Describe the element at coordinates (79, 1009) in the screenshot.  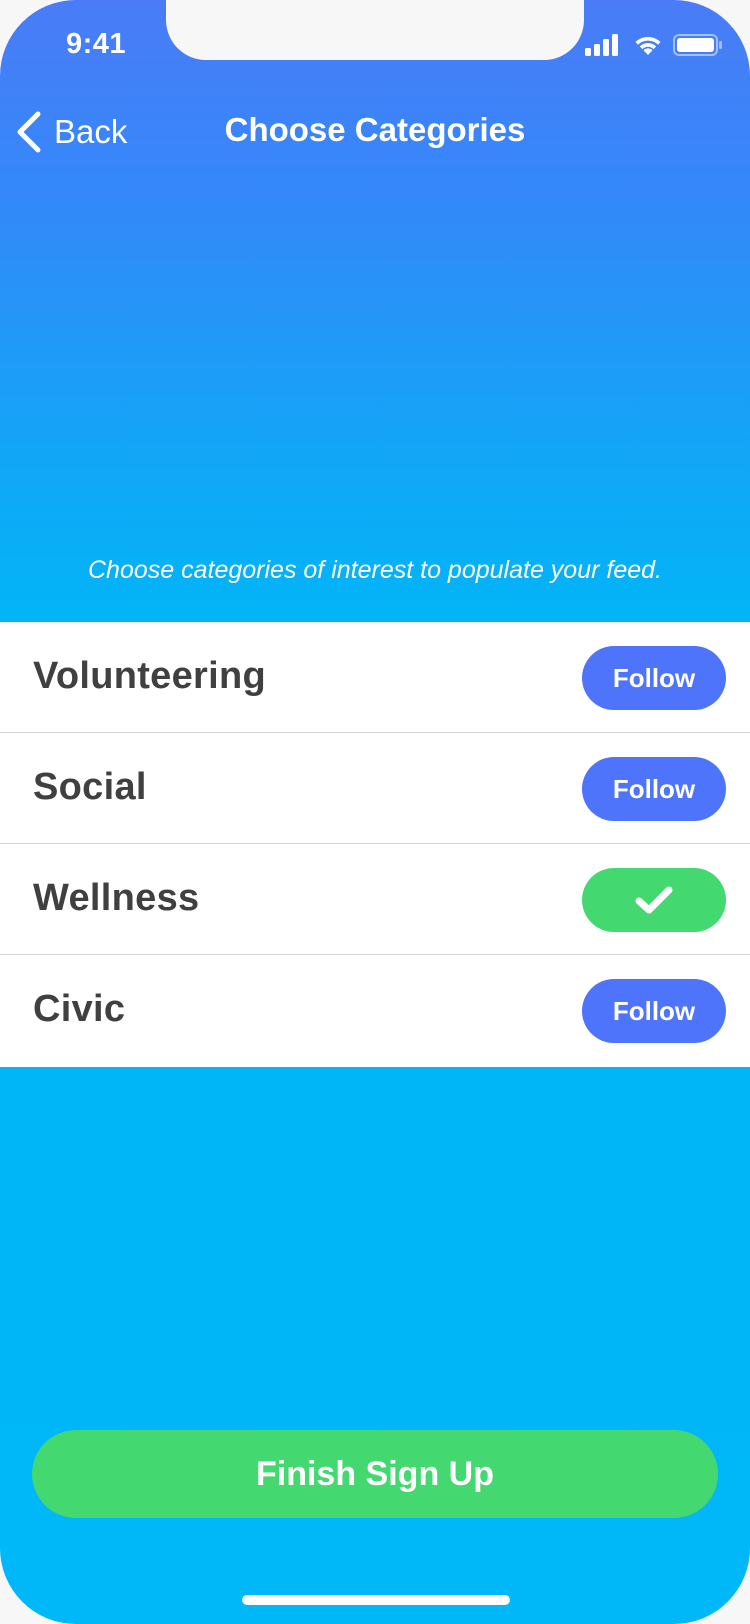
I see `category-name: Civic` at that location.